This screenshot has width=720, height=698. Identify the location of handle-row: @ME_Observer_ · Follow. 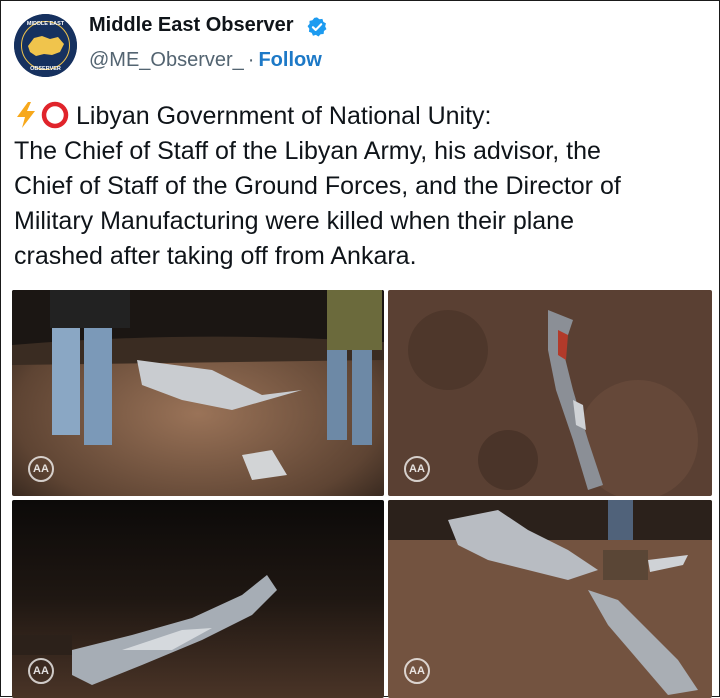
(205, 60).